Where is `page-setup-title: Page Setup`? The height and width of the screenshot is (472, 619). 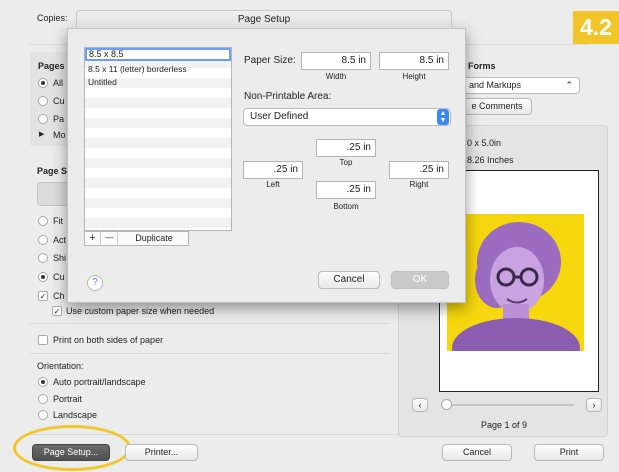 page-setup-title: Page Setup is located at coordinates (264, 19).